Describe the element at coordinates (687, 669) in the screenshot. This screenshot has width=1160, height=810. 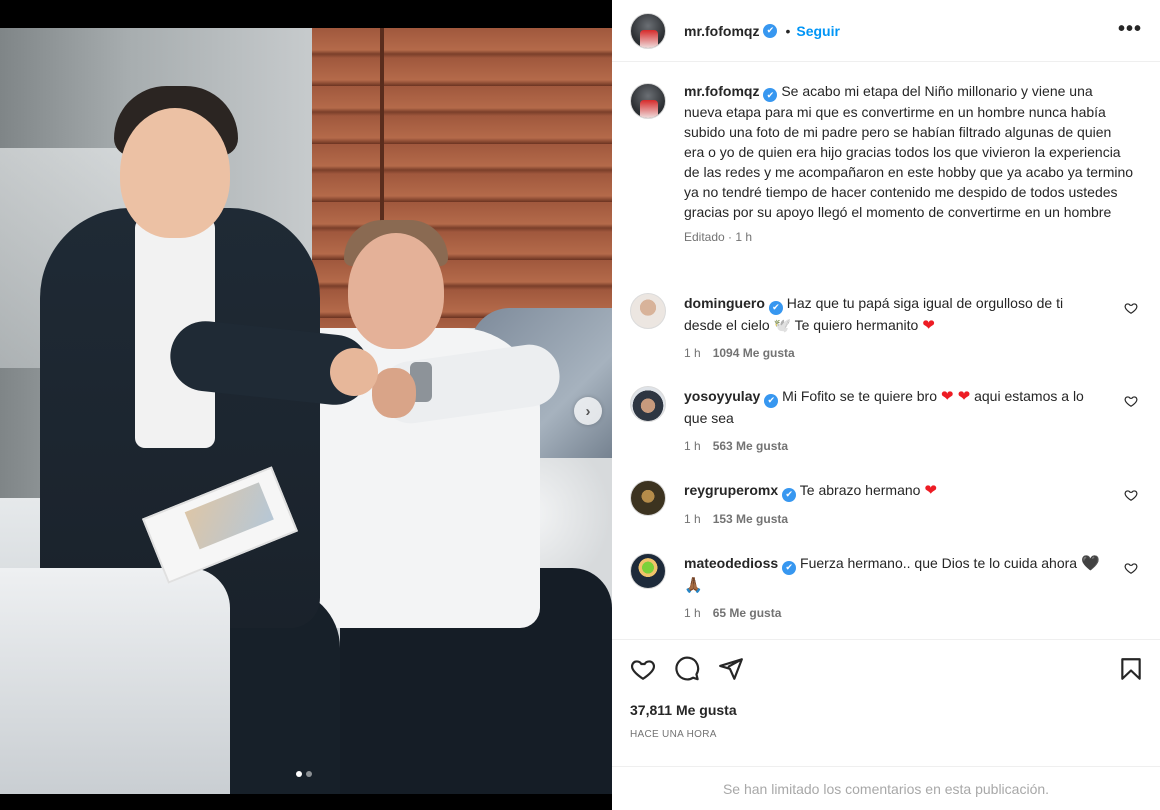
I see `comment-bubble-icon` at that location.